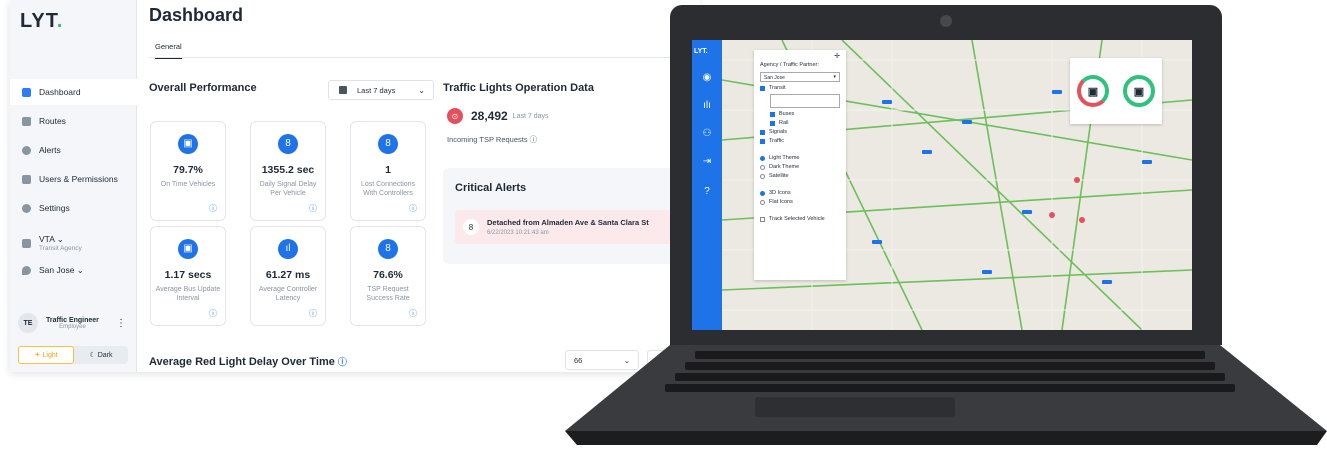  Describe the element at coordinates (60, 248) in the screenshot. I see `agency-sub: Transit Agency` at that location.